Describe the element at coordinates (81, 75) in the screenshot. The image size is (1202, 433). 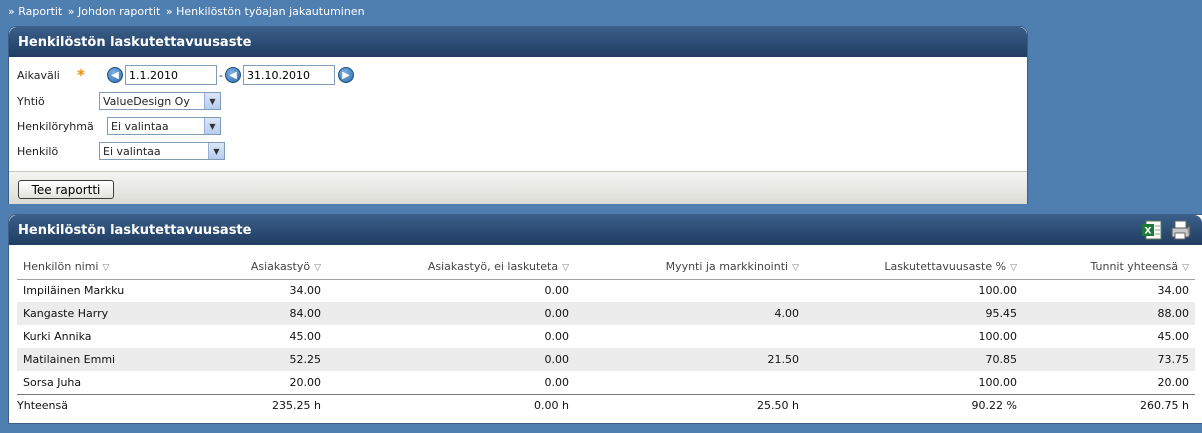
I see `required-mark: *` at that location.